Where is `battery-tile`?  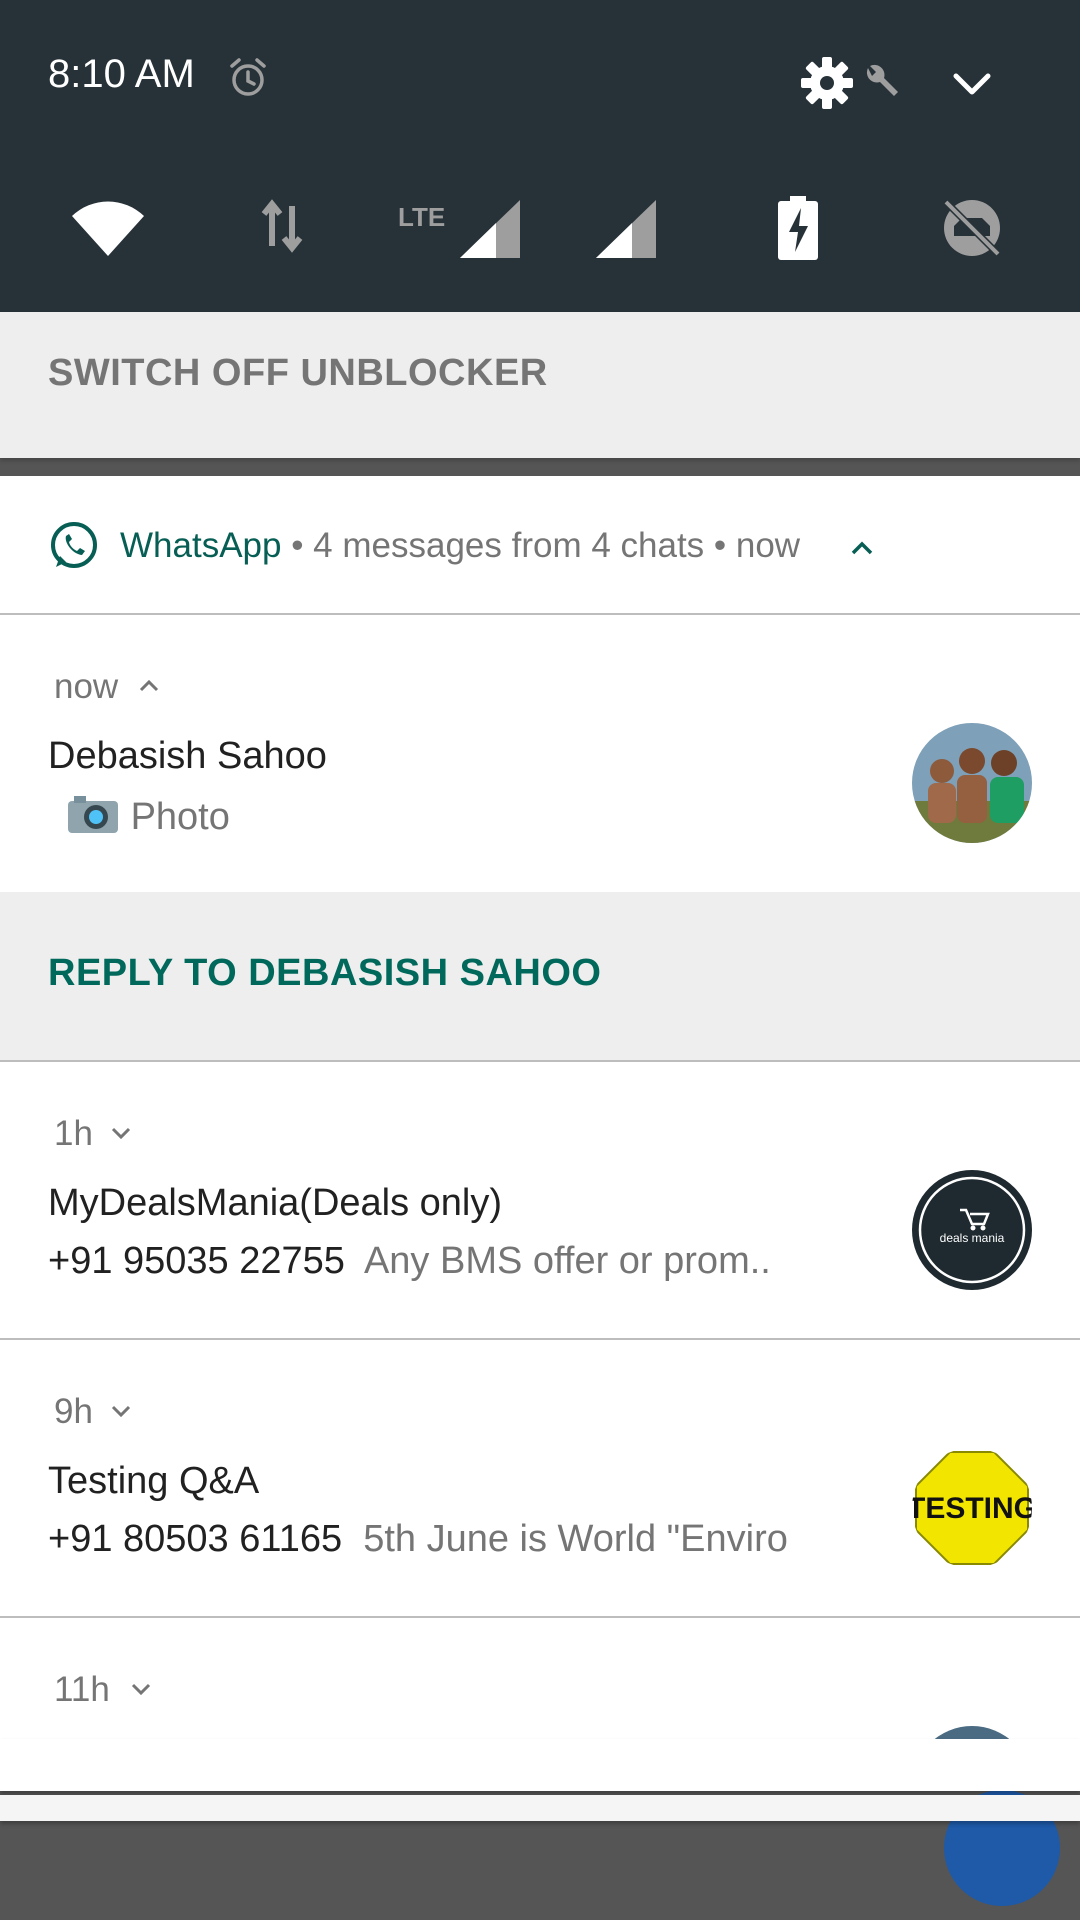
battery-tile is located at coordinates (798, 230).